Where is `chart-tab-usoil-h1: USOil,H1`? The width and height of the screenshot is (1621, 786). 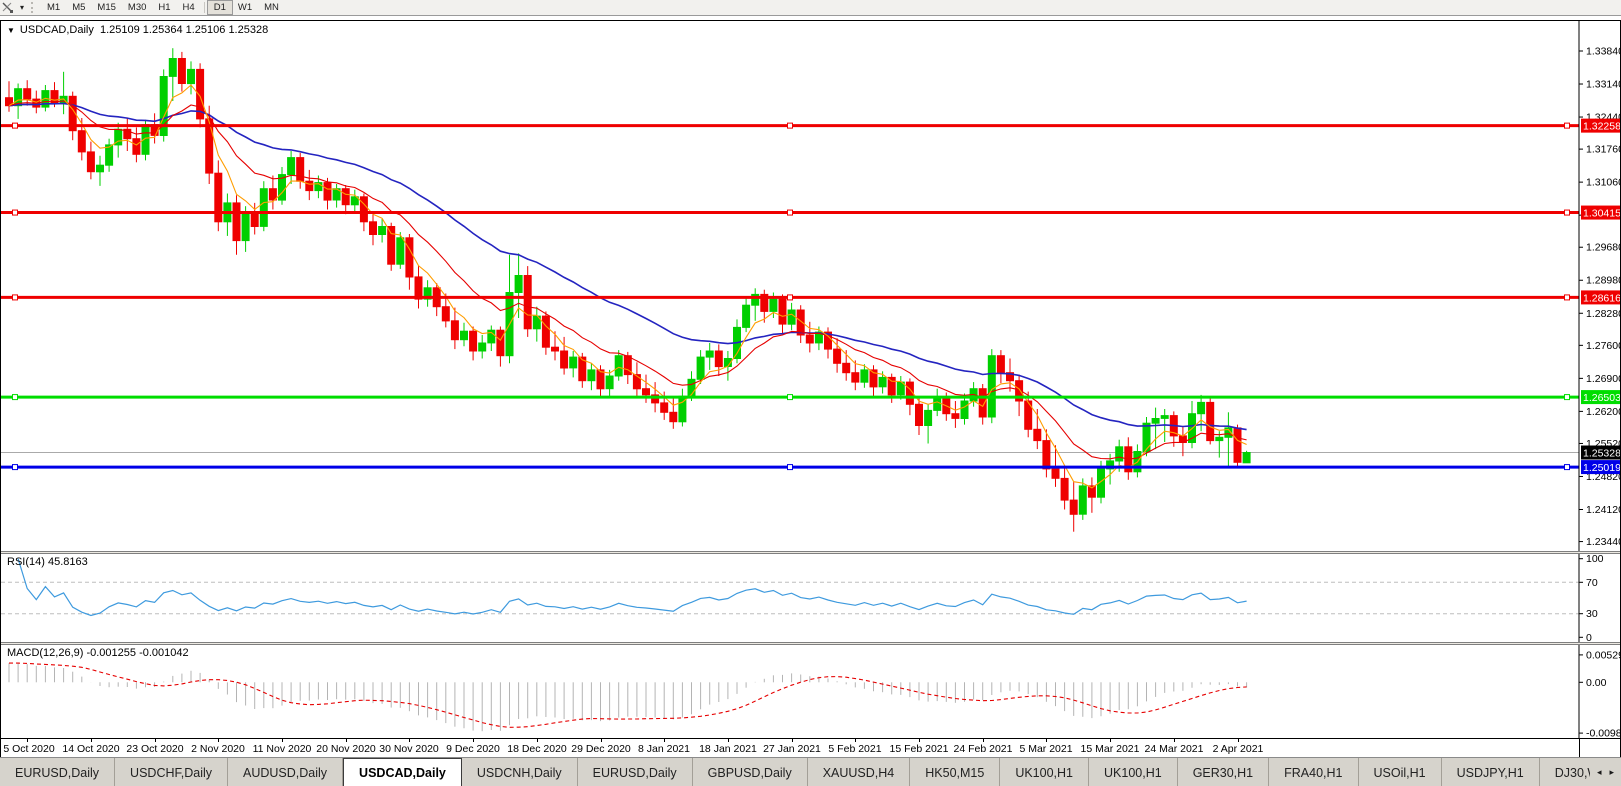 chart-tab-usoil-h1: USOil,H1 is located at coordinates (1400, 772).